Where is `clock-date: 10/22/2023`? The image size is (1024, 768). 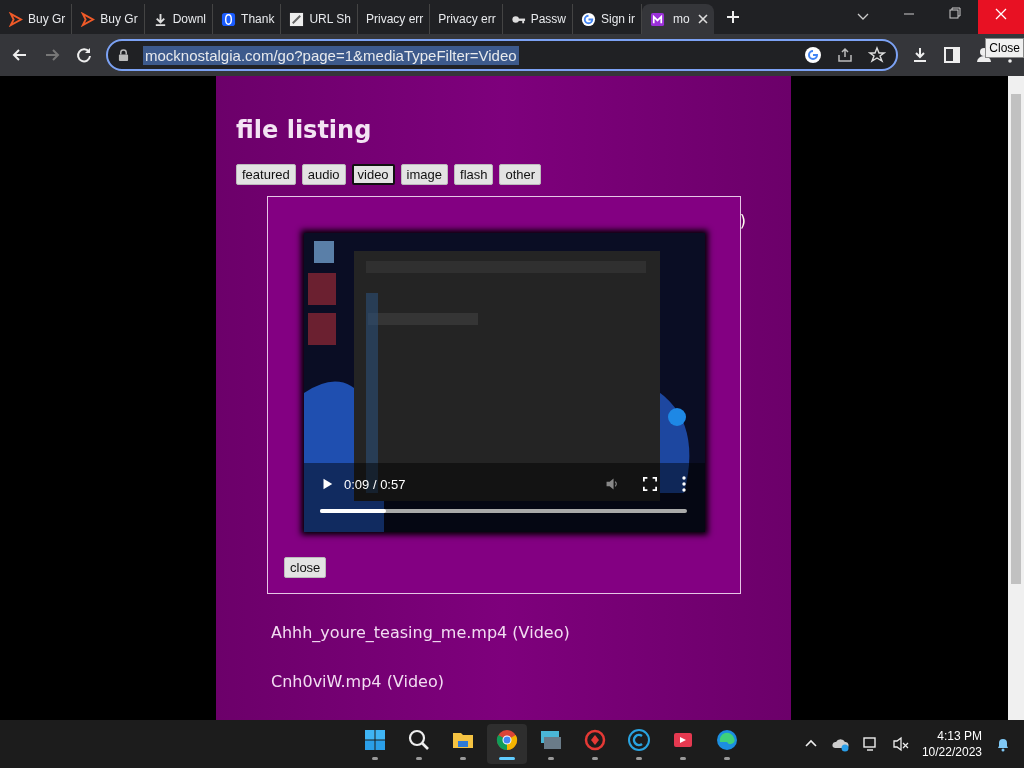
clock-date: 10/22/2023 is located at coordinates (951, 752).